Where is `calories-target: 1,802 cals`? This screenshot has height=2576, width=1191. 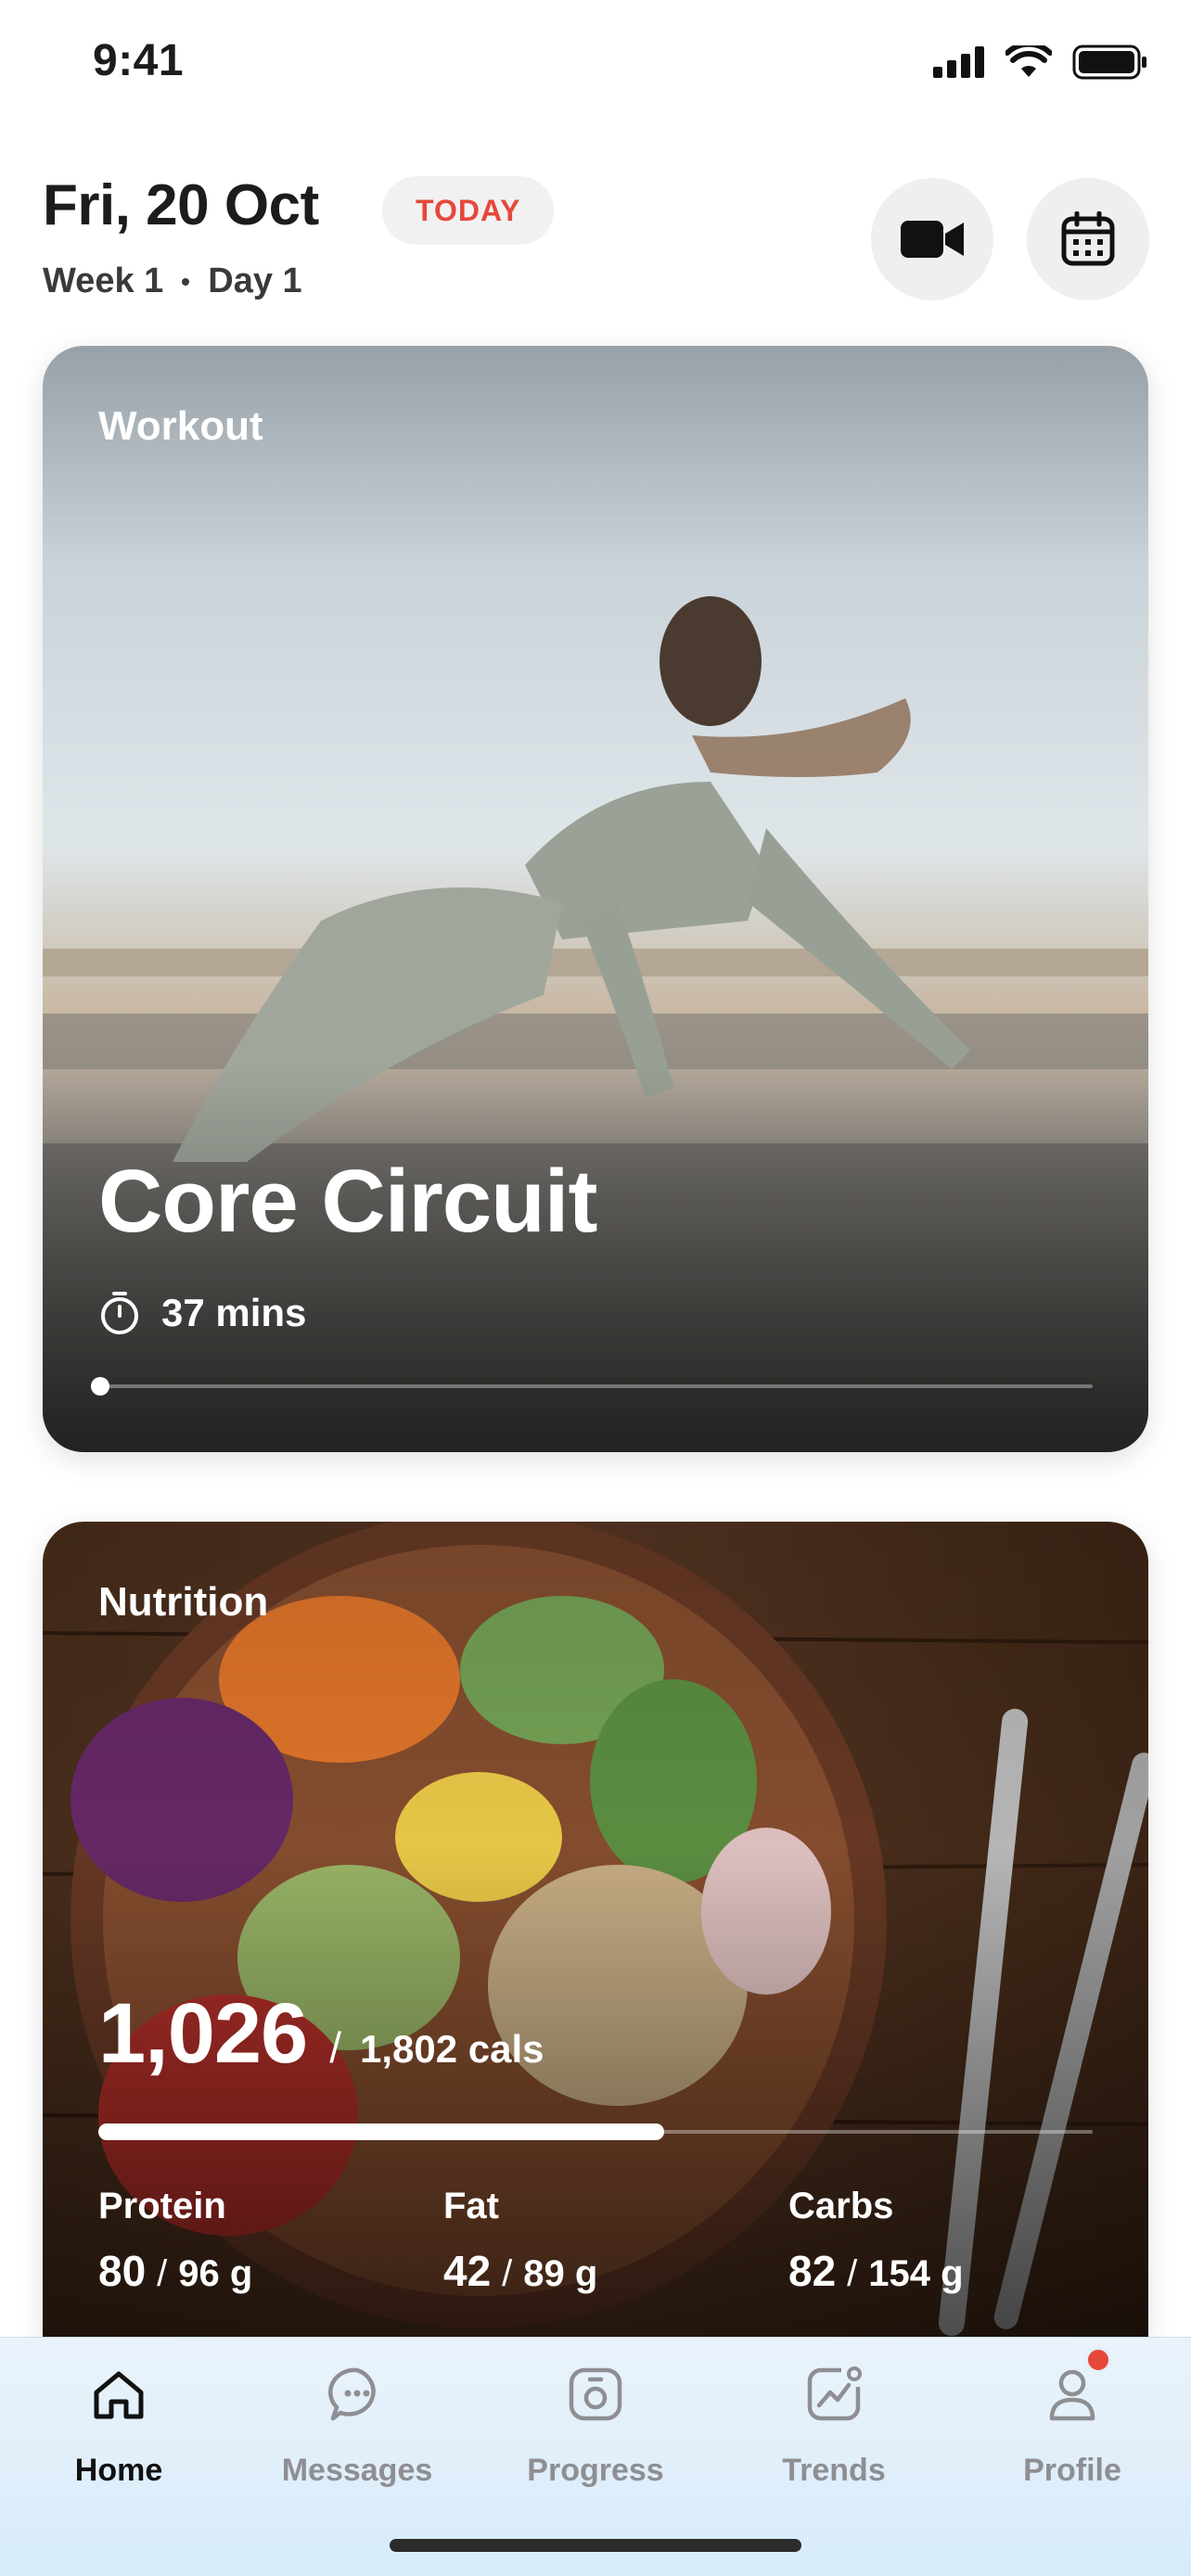
calories-target: 1,802 cals is located at coordinates (452, 2049).